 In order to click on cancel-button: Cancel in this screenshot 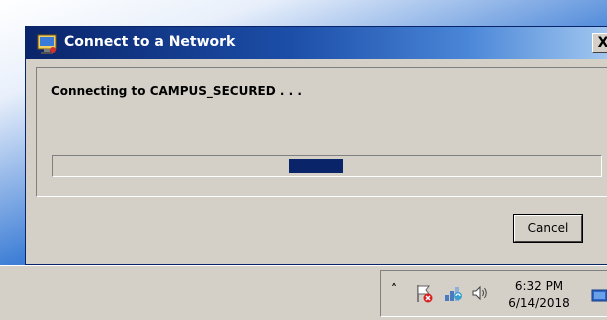, I will do `click(548, 228)`.